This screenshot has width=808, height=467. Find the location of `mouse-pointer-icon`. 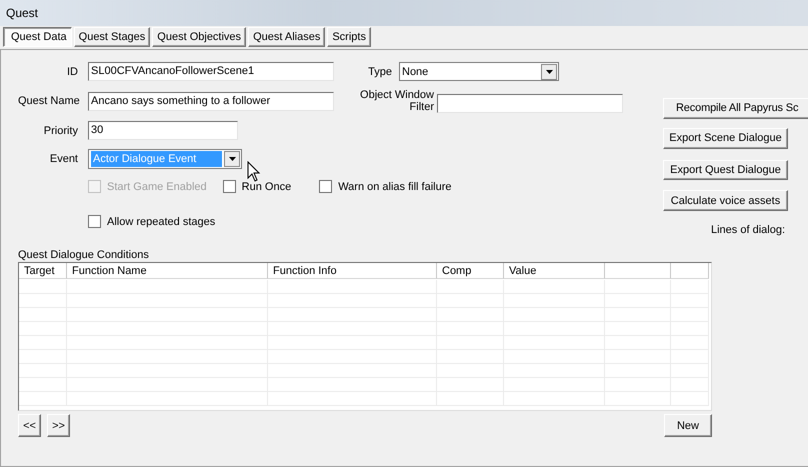

mouse-pointer-icon is located at coordinates (254, 171).